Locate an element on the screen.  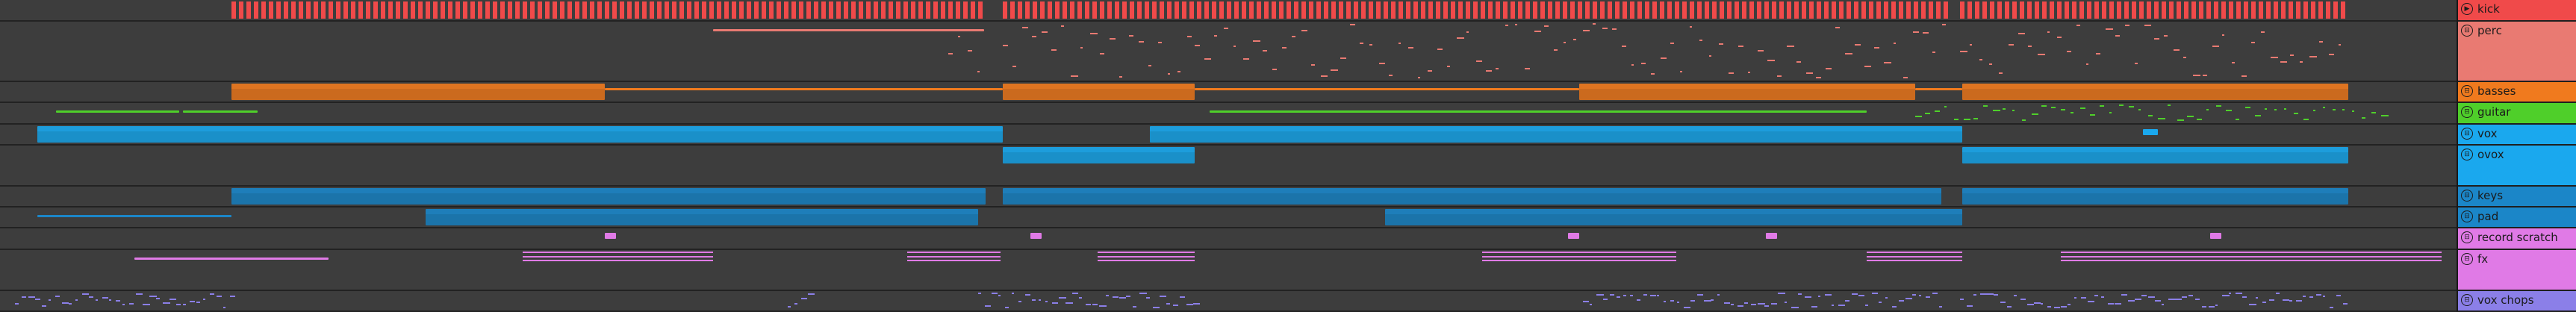
track-header-fx: ⊟ fx is located at coordinates (2517, 270).